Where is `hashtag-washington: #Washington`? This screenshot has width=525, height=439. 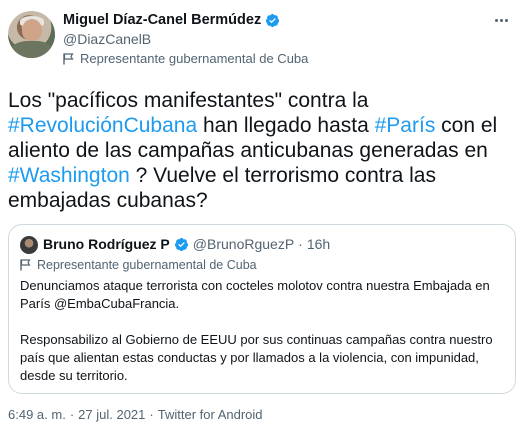
hashtag-washington: #Washington is located at coordinates (69, 175).